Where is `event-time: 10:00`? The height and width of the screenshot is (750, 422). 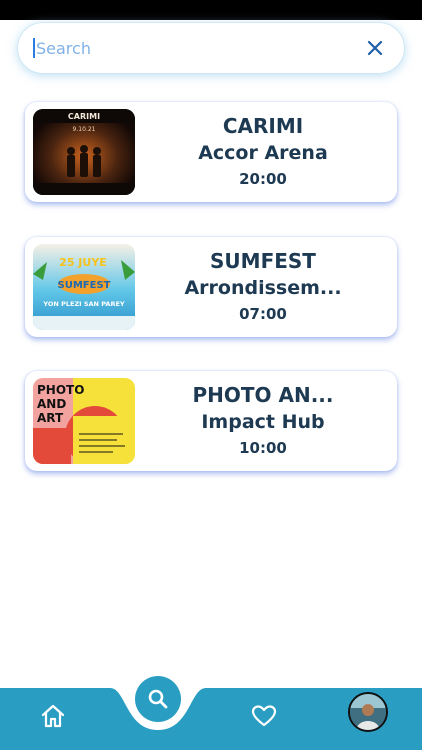
event-time: 10:00 is located at coordinates (263, 448).